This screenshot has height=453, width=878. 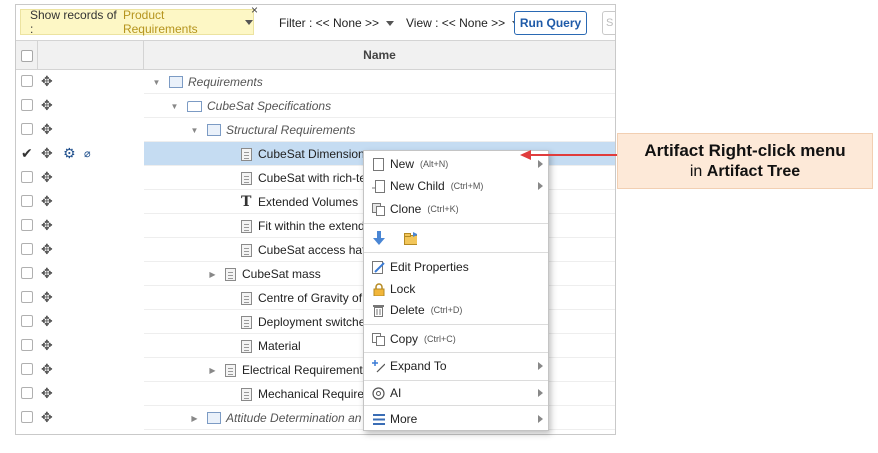 I want to click on menu-item-new-child: New Child (Ctrl+M), so click(x=456, y=186).